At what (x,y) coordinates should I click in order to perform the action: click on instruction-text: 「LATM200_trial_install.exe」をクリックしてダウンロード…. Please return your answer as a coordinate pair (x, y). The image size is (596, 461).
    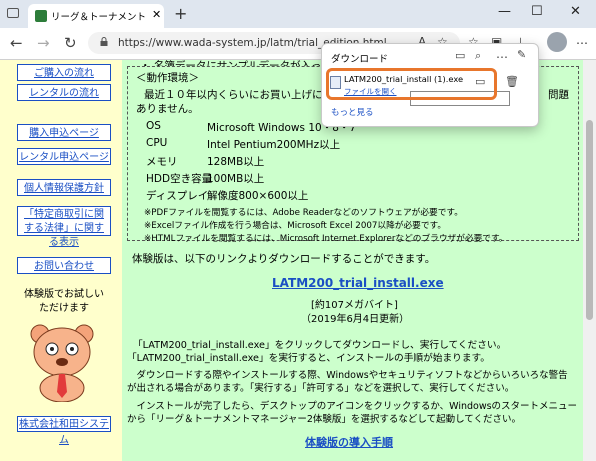
    Looking at the image, I should click on (320, 345).